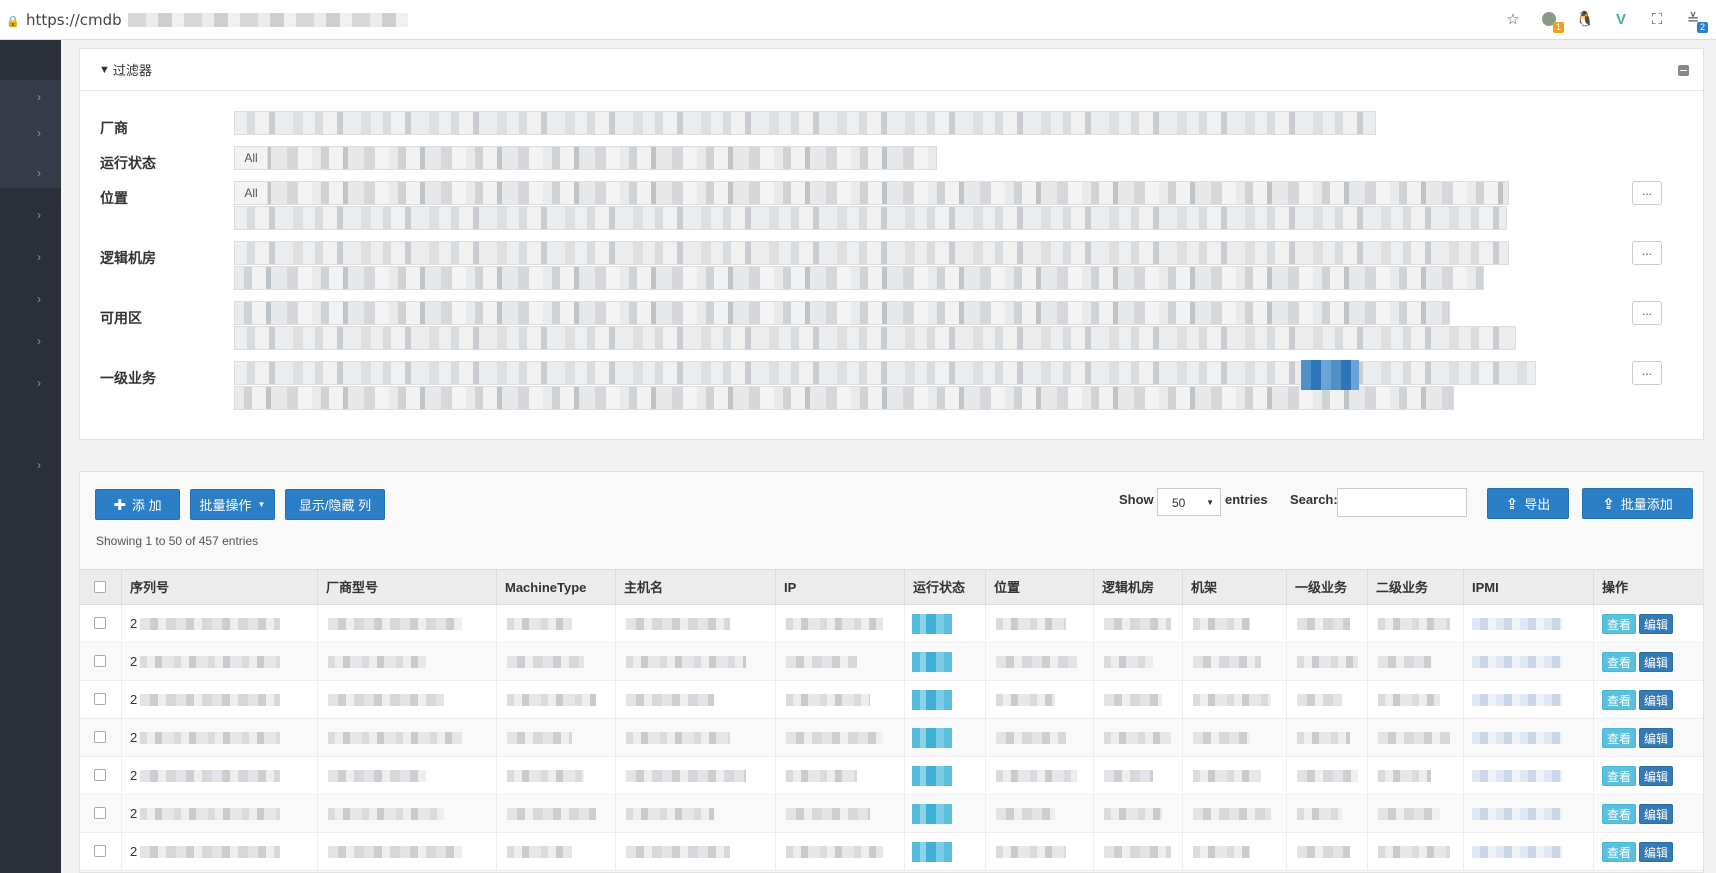  What do you see at coordinates (1529, 588) in the screenshot?
I see `col-ipmi: IPMI` at bounding box center [1529, 588].